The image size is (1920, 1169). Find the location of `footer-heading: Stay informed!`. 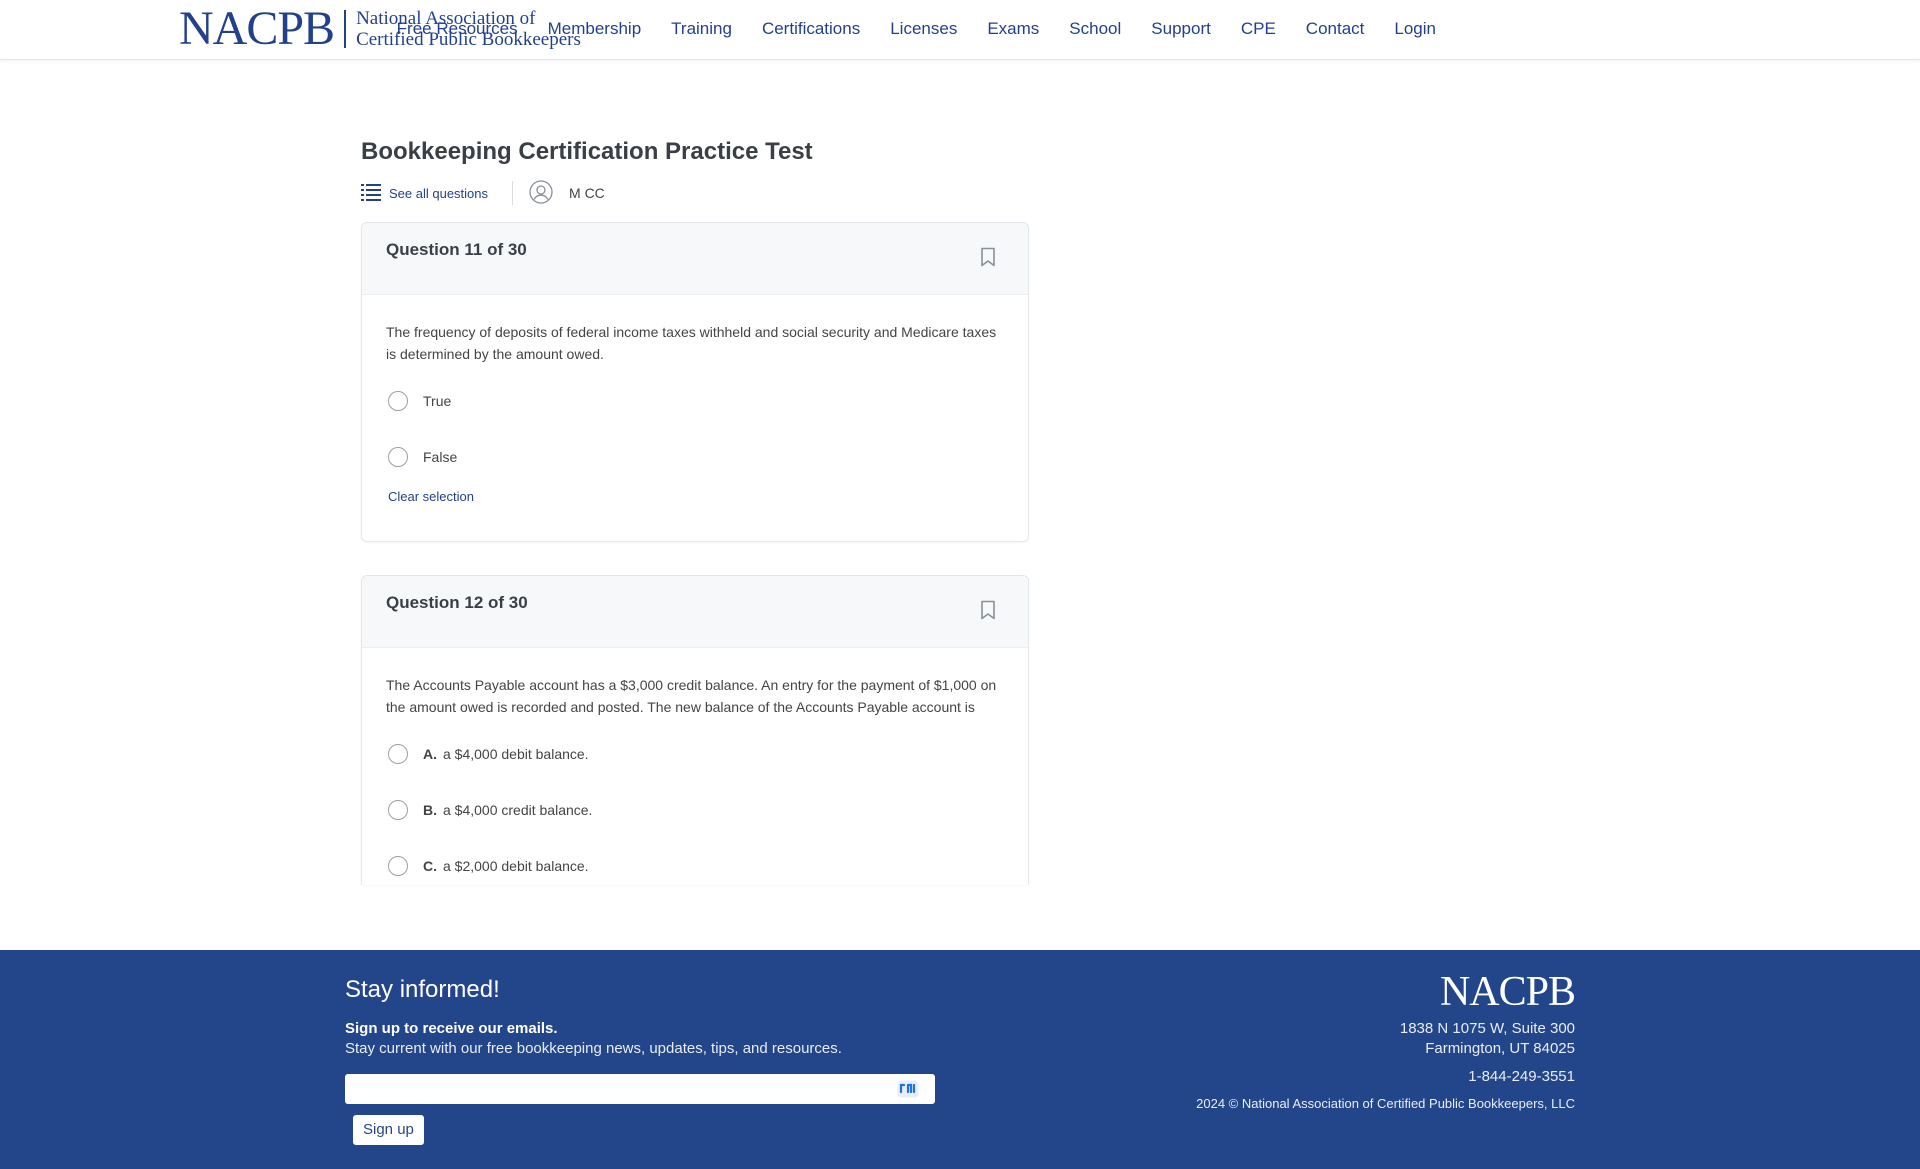

footer-heading: Stay informed! is located at coordinates (422, 989).